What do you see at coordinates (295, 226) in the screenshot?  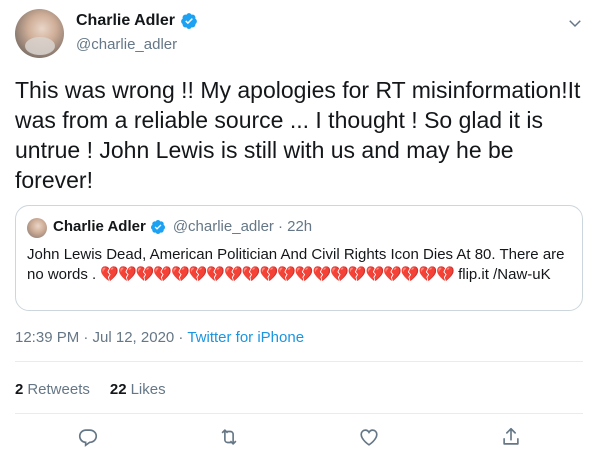 I see `quoted-tweet-time: · 22h` at bounding box center [295, 226].